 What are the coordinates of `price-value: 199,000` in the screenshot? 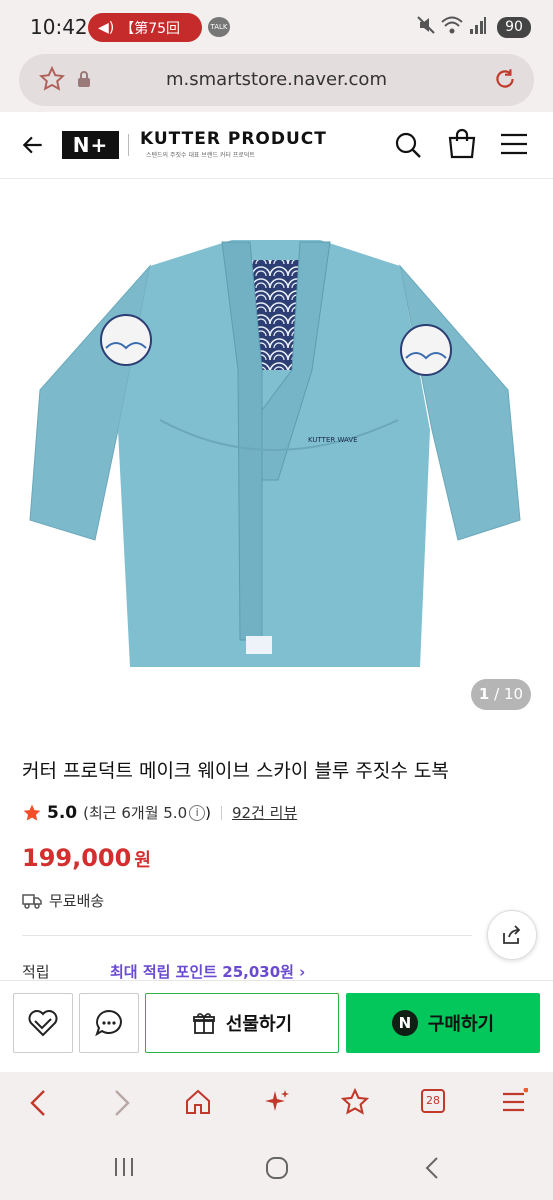 It's located at (77, 858).